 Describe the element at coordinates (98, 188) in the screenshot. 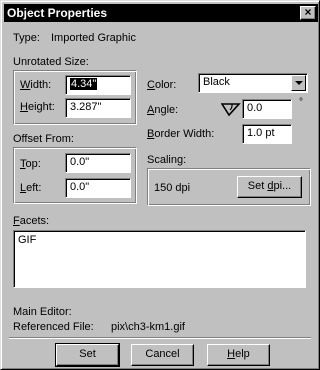

I see `left-input: 0.0"` at that location.